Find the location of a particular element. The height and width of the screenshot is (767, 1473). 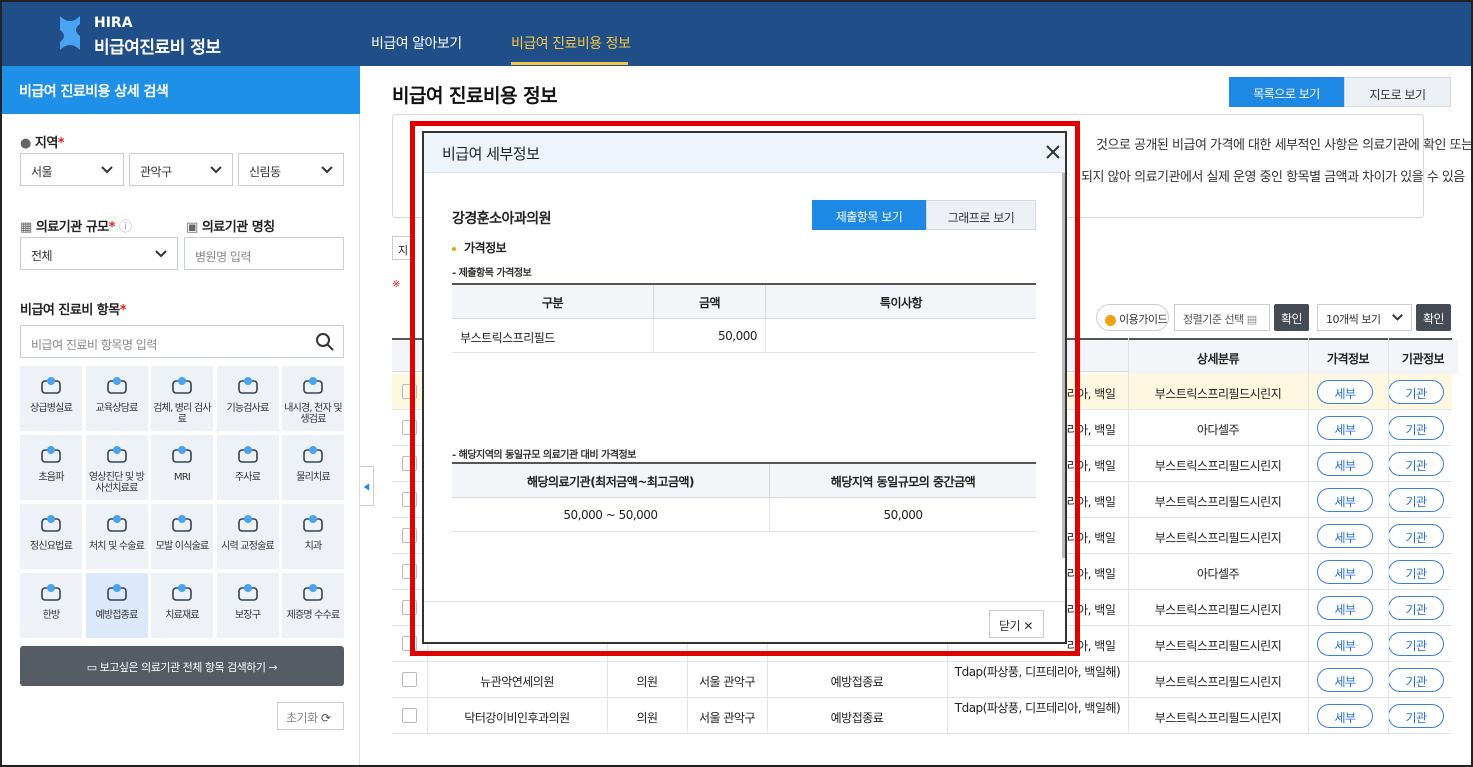

category-scalpel: 처치 및 수술료 is located at coordinates (116, 536).